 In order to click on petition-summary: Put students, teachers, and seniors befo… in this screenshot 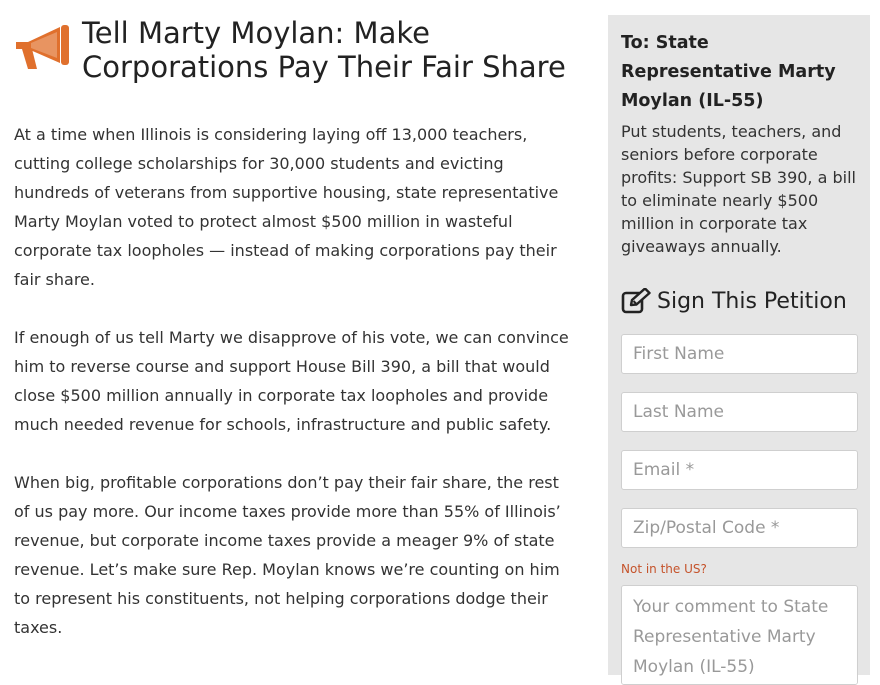, I will do `click(738, 189)`.